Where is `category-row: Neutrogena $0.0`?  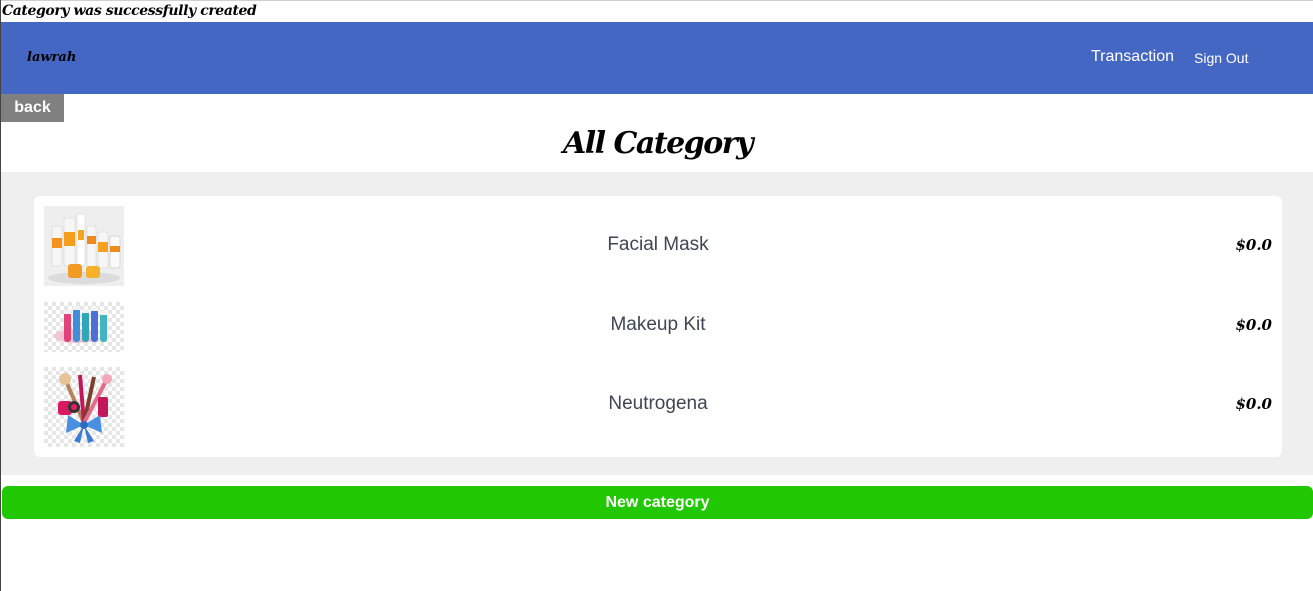
category-row: Neutrogena $0.0 is located at coordinates (658, 407).